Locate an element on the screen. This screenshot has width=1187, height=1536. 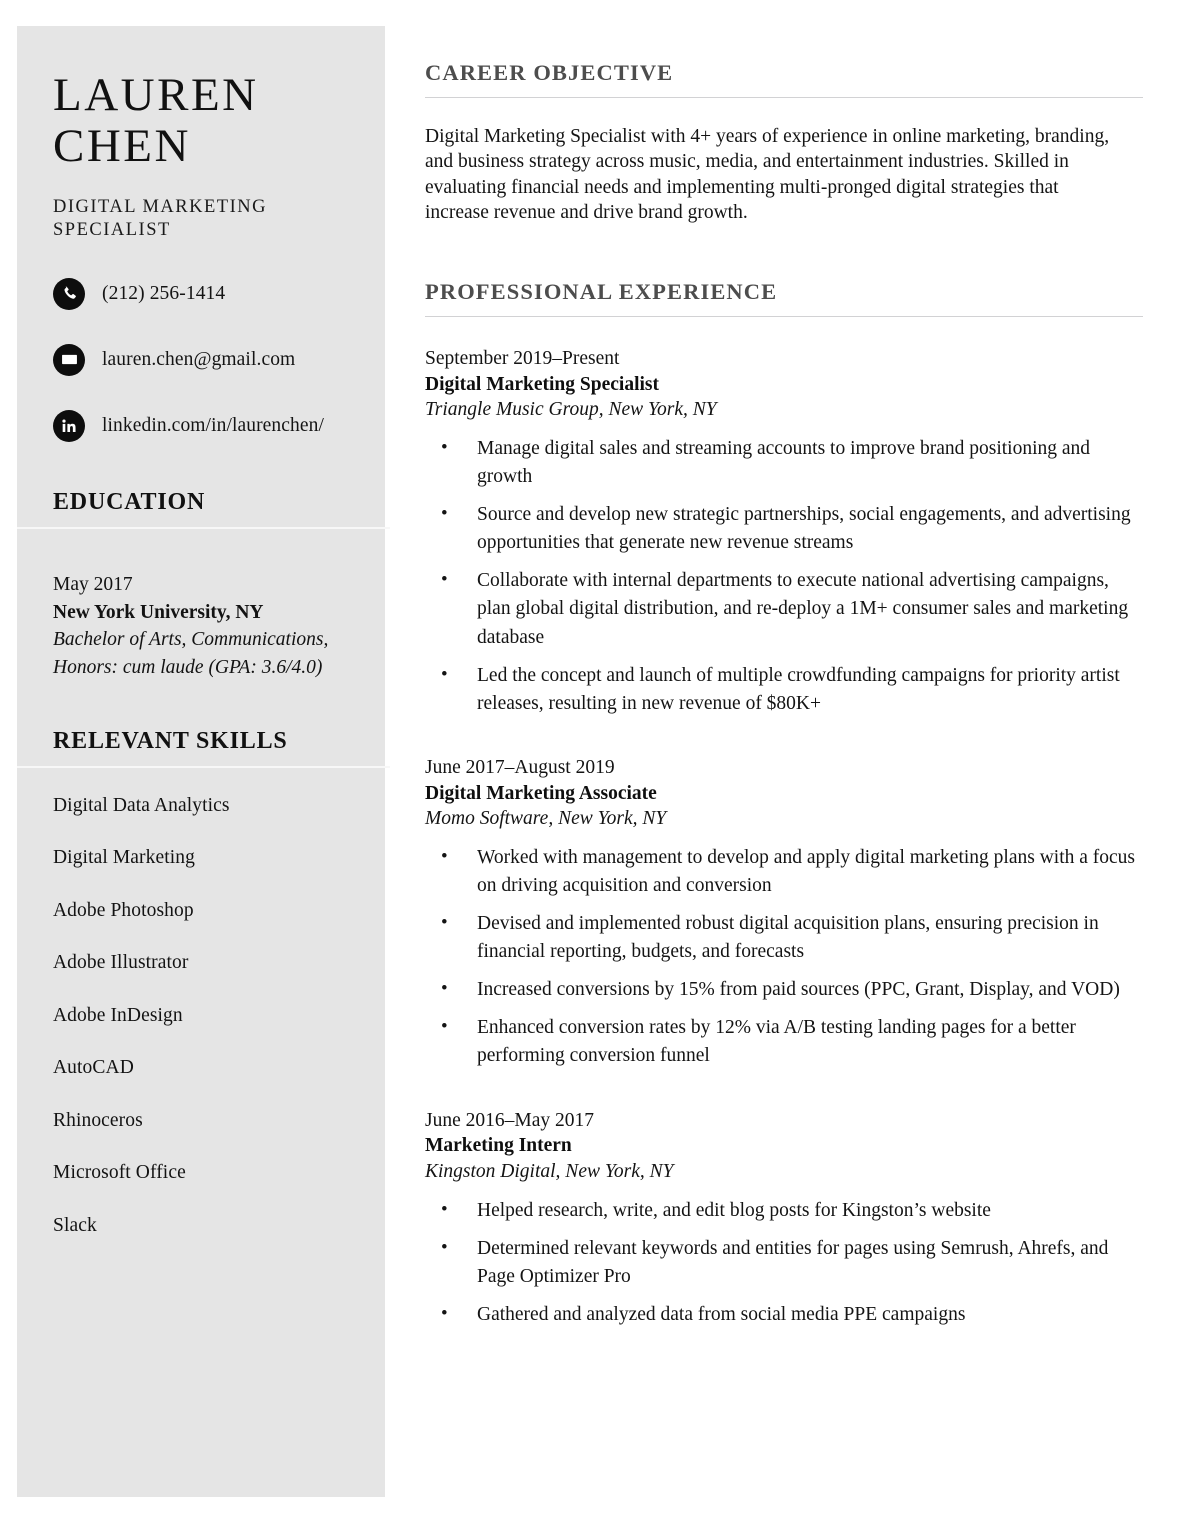
education-degree-line1: Bachelor of Arts, Communications, is located at coordinates (191, 640).